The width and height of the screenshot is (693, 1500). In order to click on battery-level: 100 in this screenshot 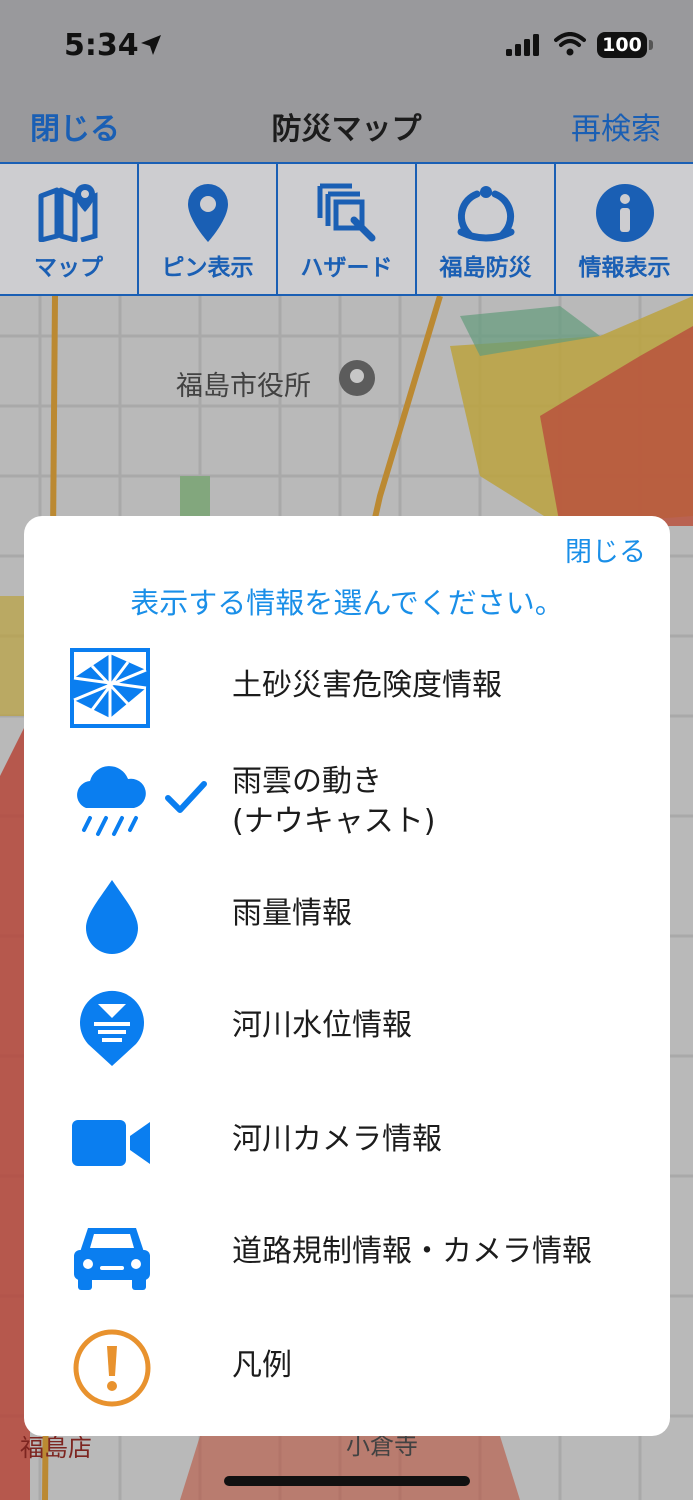, I will do `click(622, 45)`.